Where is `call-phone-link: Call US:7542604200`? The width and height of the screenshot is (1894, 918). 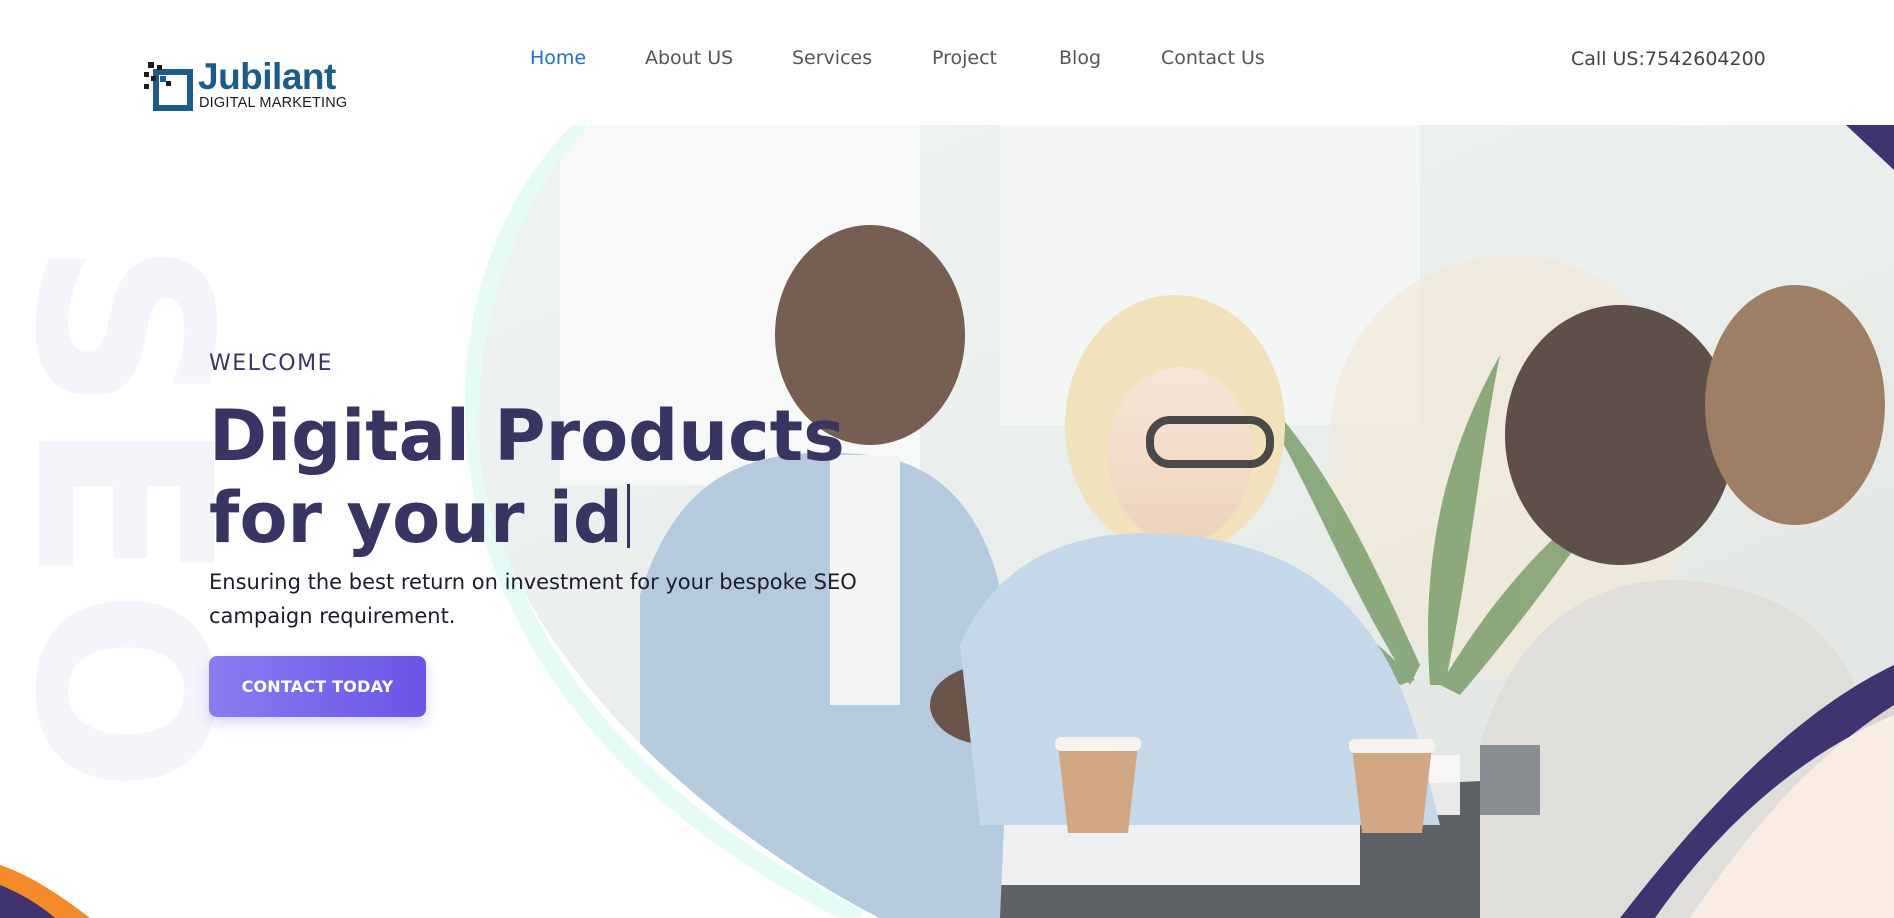 call-phone-link: Call US:7542604200 is located at coordinates (1668, 59).